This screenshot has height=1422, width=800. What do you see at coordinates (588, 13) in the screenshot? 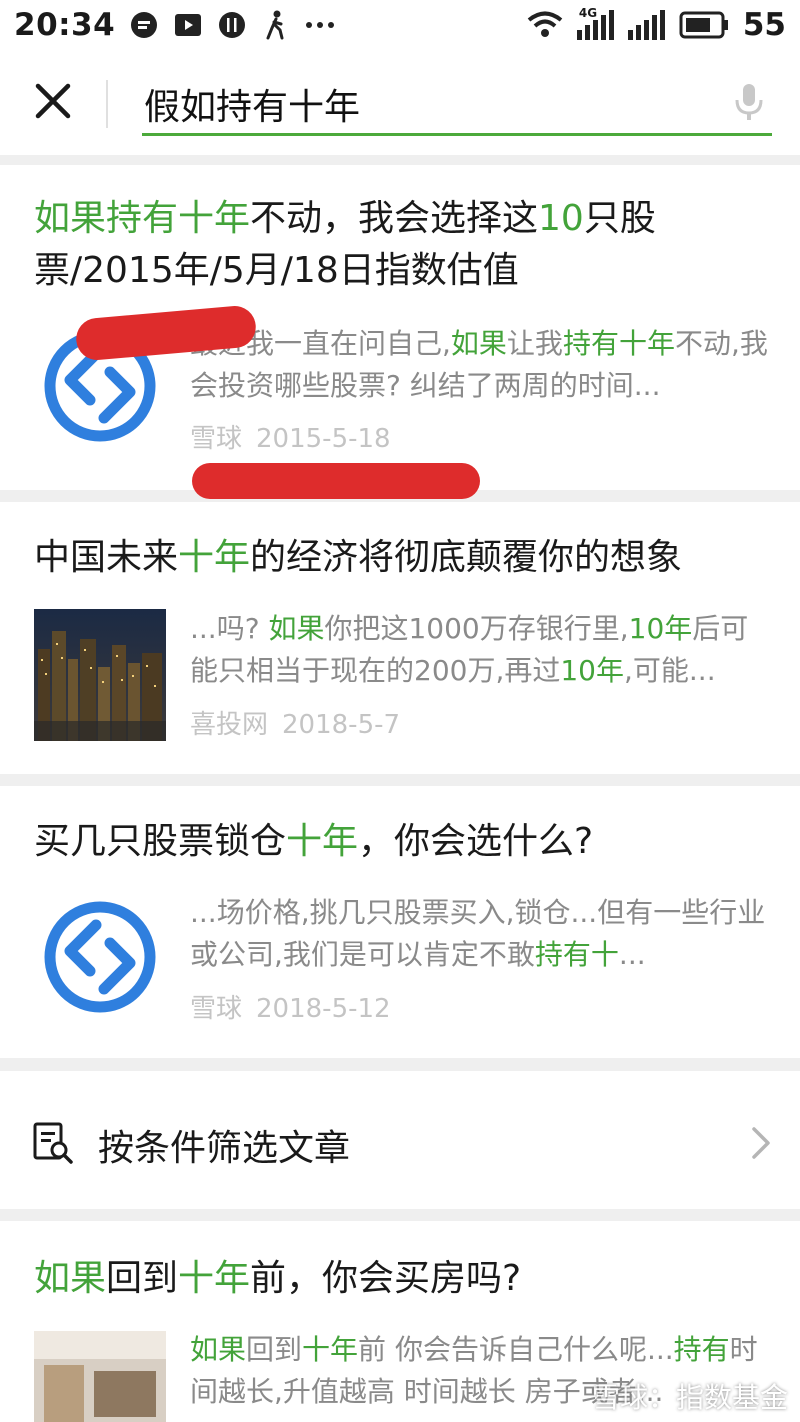
I see `network-type: 4G` at bounding box center [588, 13].